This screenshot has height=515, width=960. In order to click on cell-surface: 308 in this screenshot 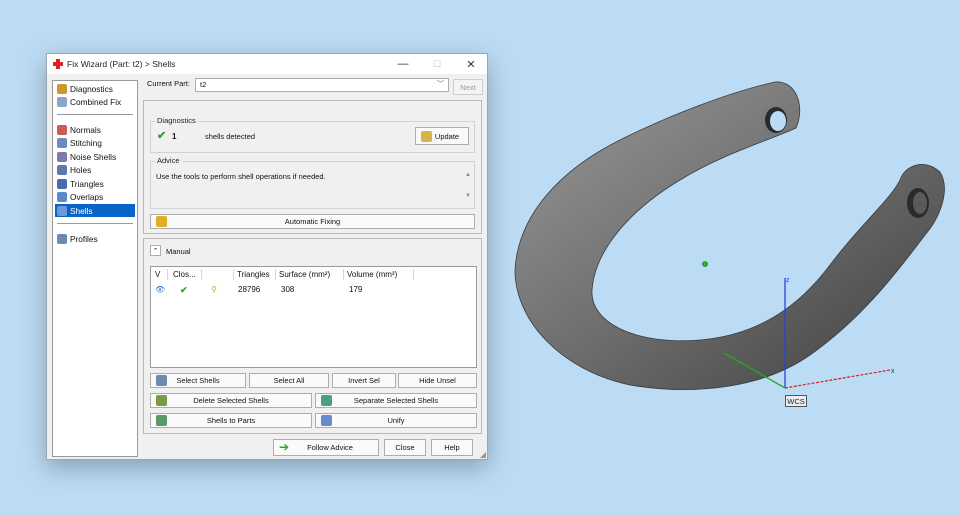, I will do `click(288, 289)`.